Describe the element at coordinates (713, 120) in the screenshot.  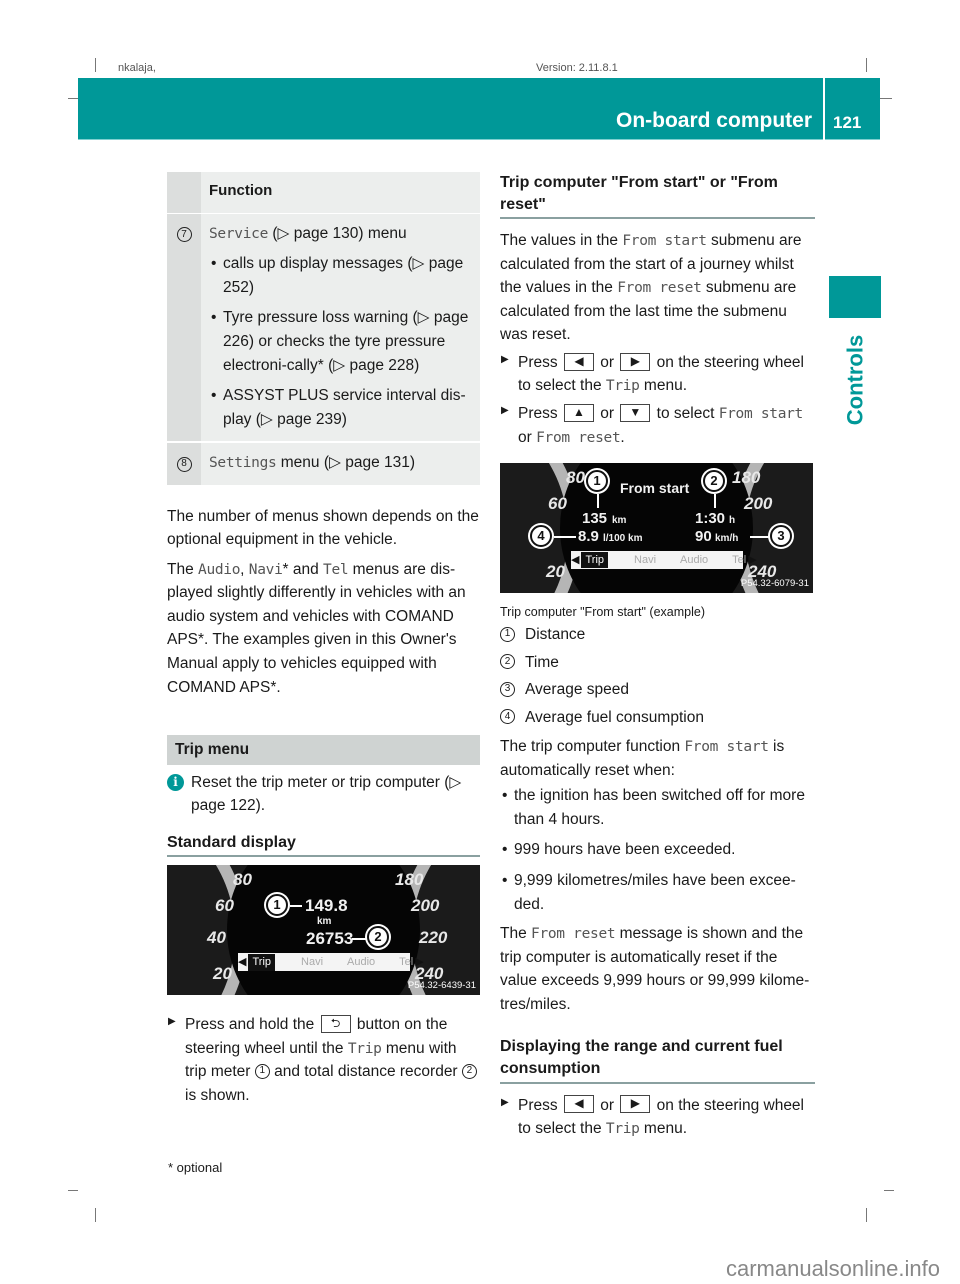
I see `section-title: On-board computer` at that location.